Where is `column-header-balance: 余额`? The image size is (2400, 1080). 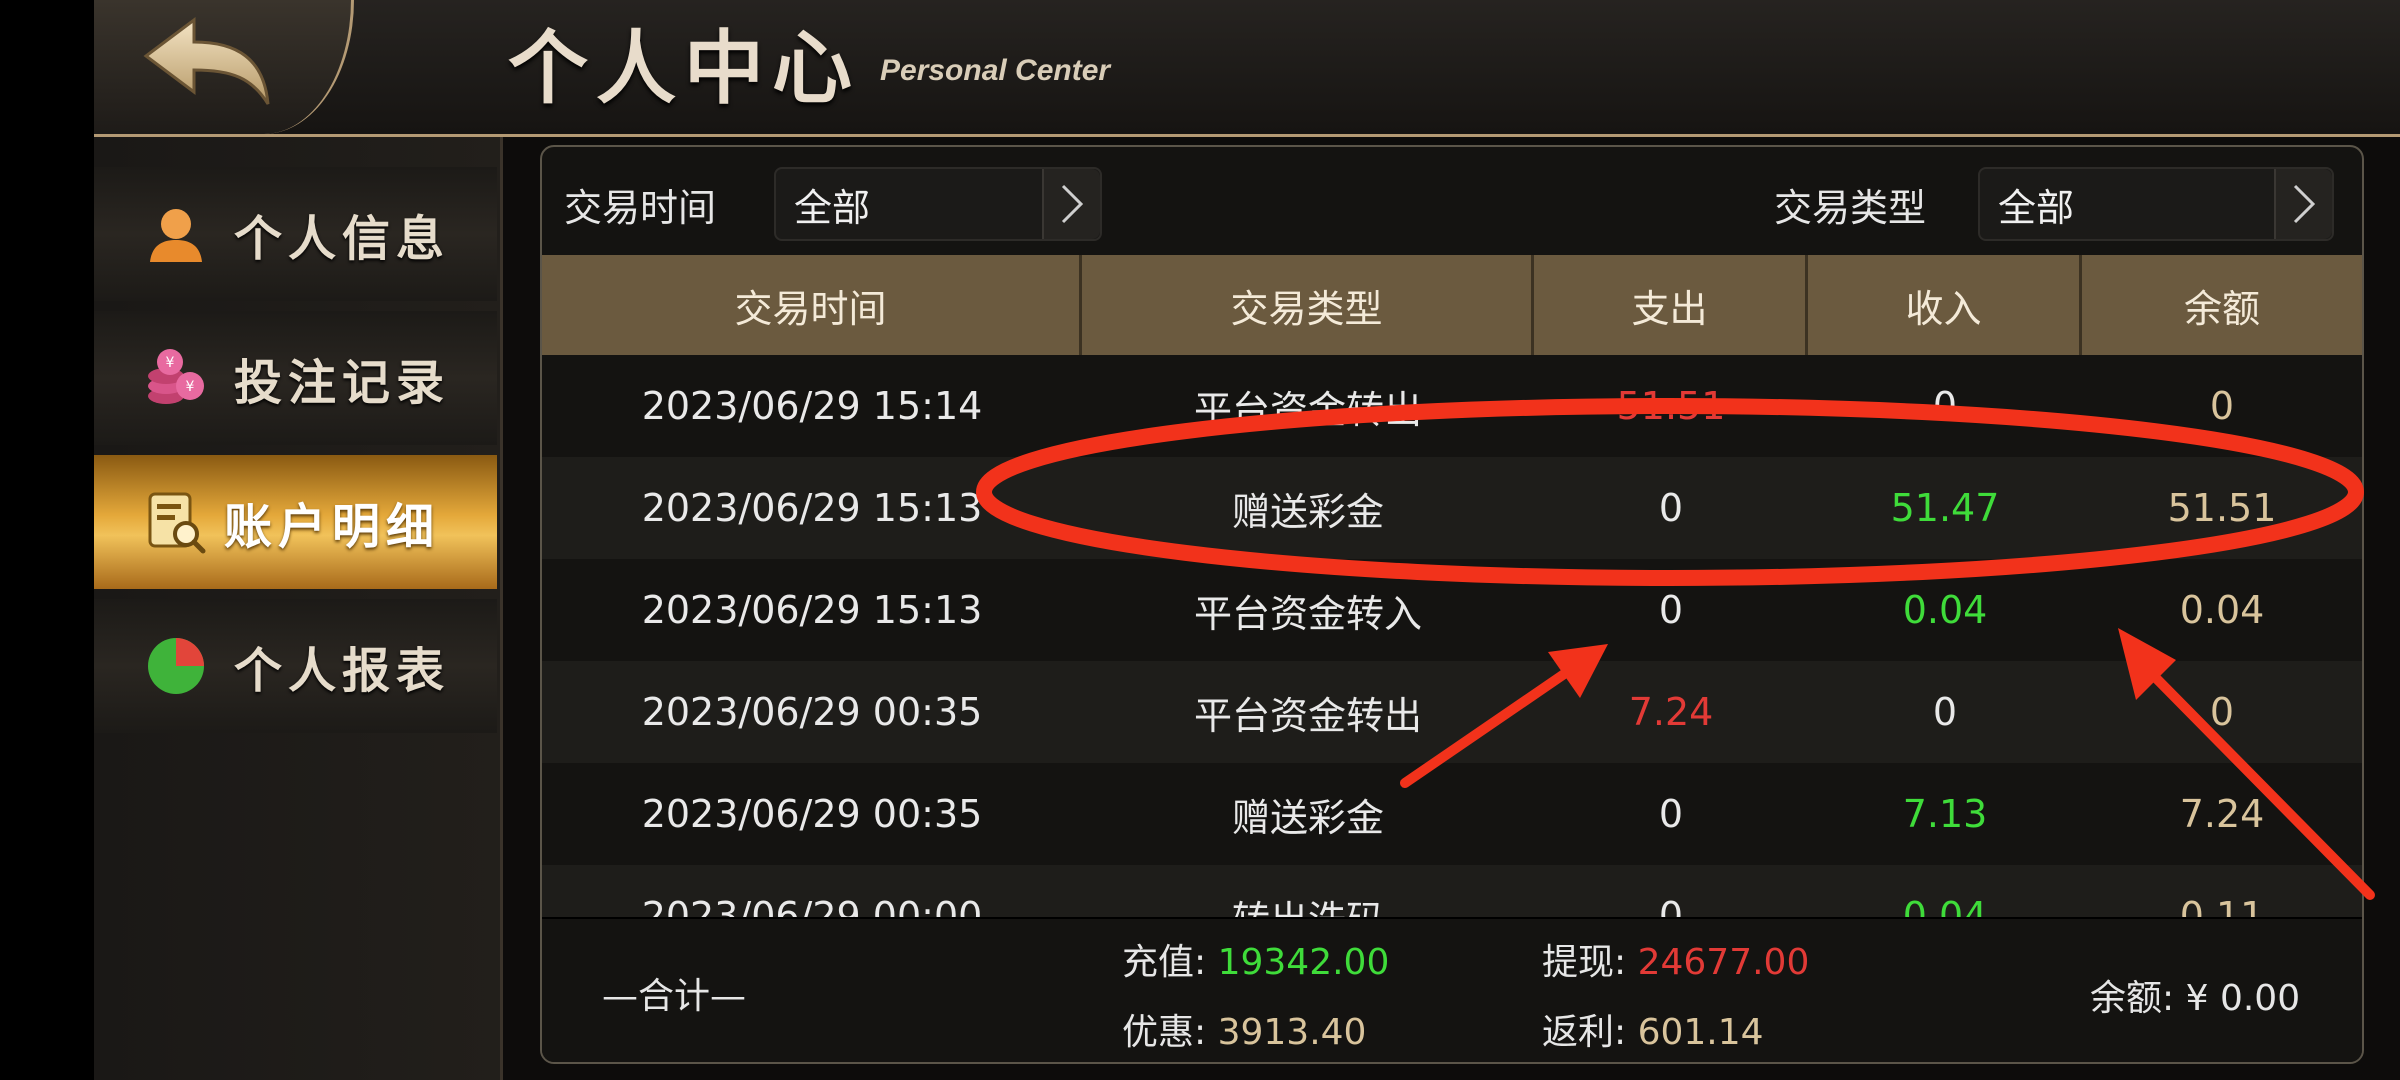
column-header-balance: 余额 is located at coordinates (2222, 305).